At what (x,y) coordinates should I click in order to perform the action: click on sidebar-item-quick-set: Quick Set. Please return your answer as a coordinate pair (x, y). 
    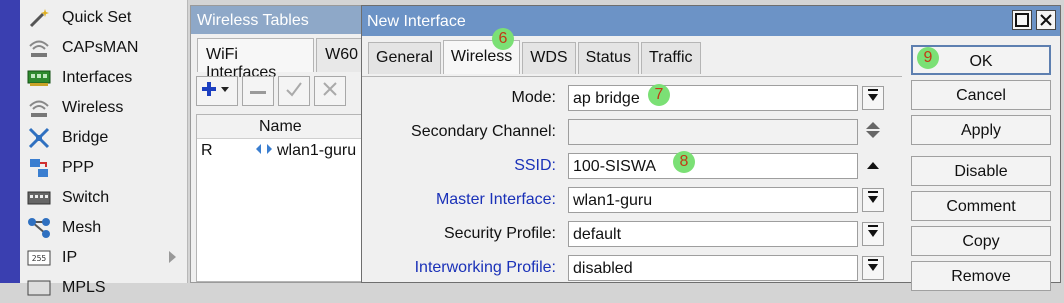
    Looking at the image, I should click on (104, 18).